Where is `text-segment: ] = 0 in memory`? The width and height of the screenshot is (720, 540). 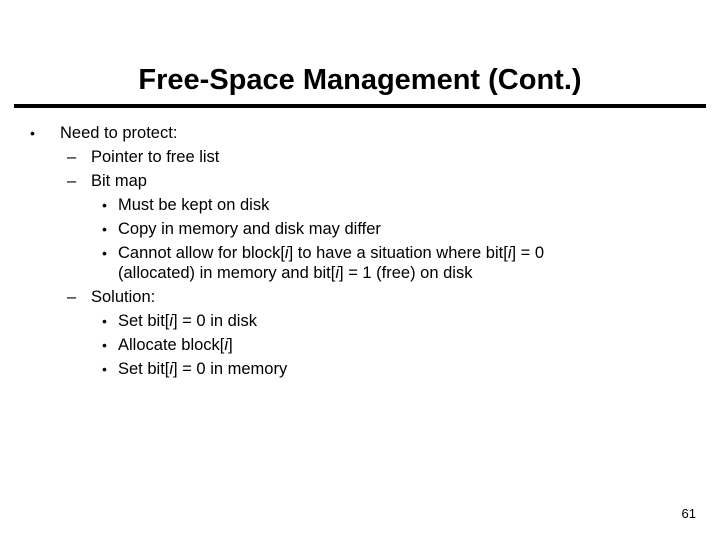 text-segment: ] = 0 in memory is located at coordinates (230, 369).